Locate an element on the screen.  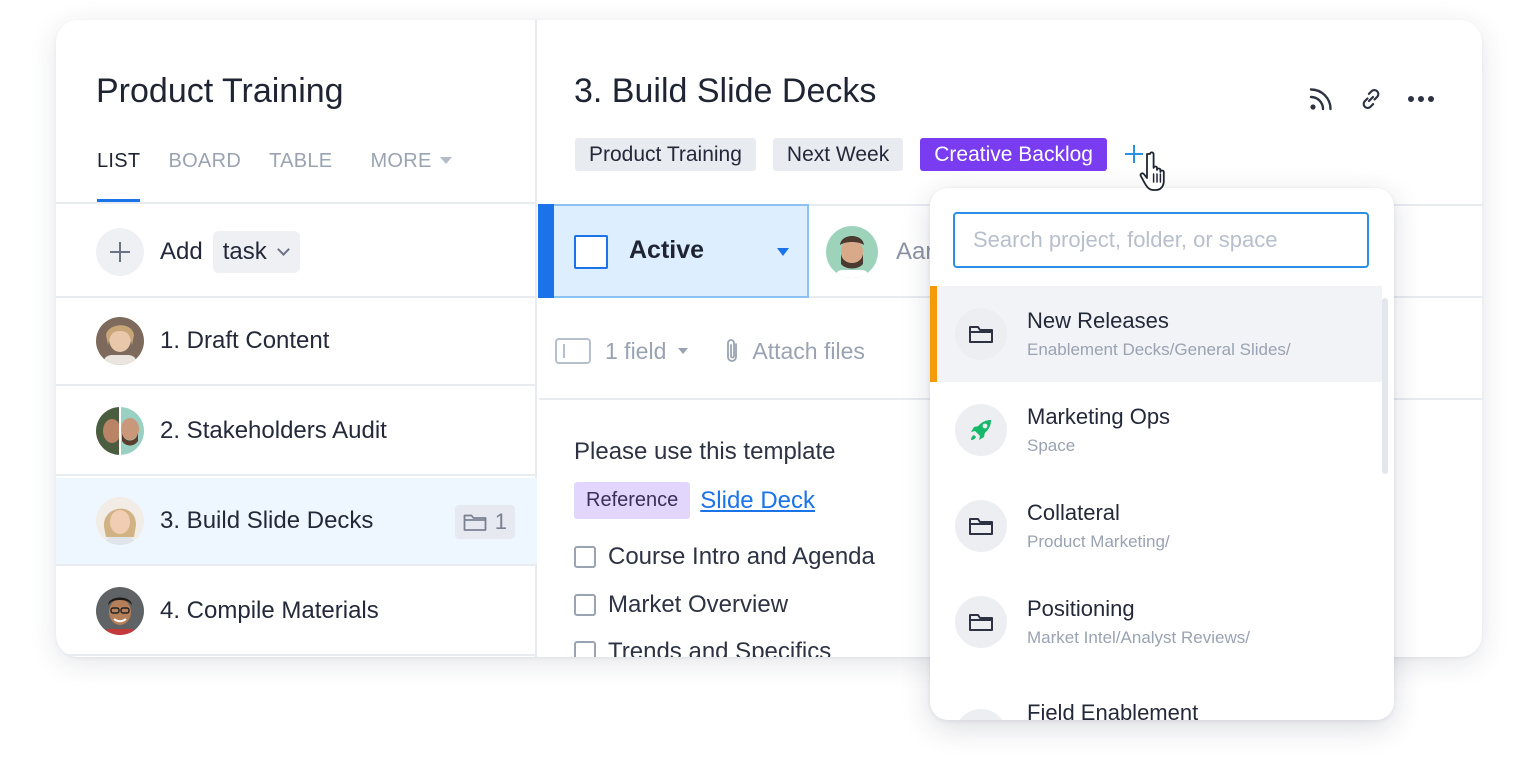
more-icon is located at coordinates (1421, 99).